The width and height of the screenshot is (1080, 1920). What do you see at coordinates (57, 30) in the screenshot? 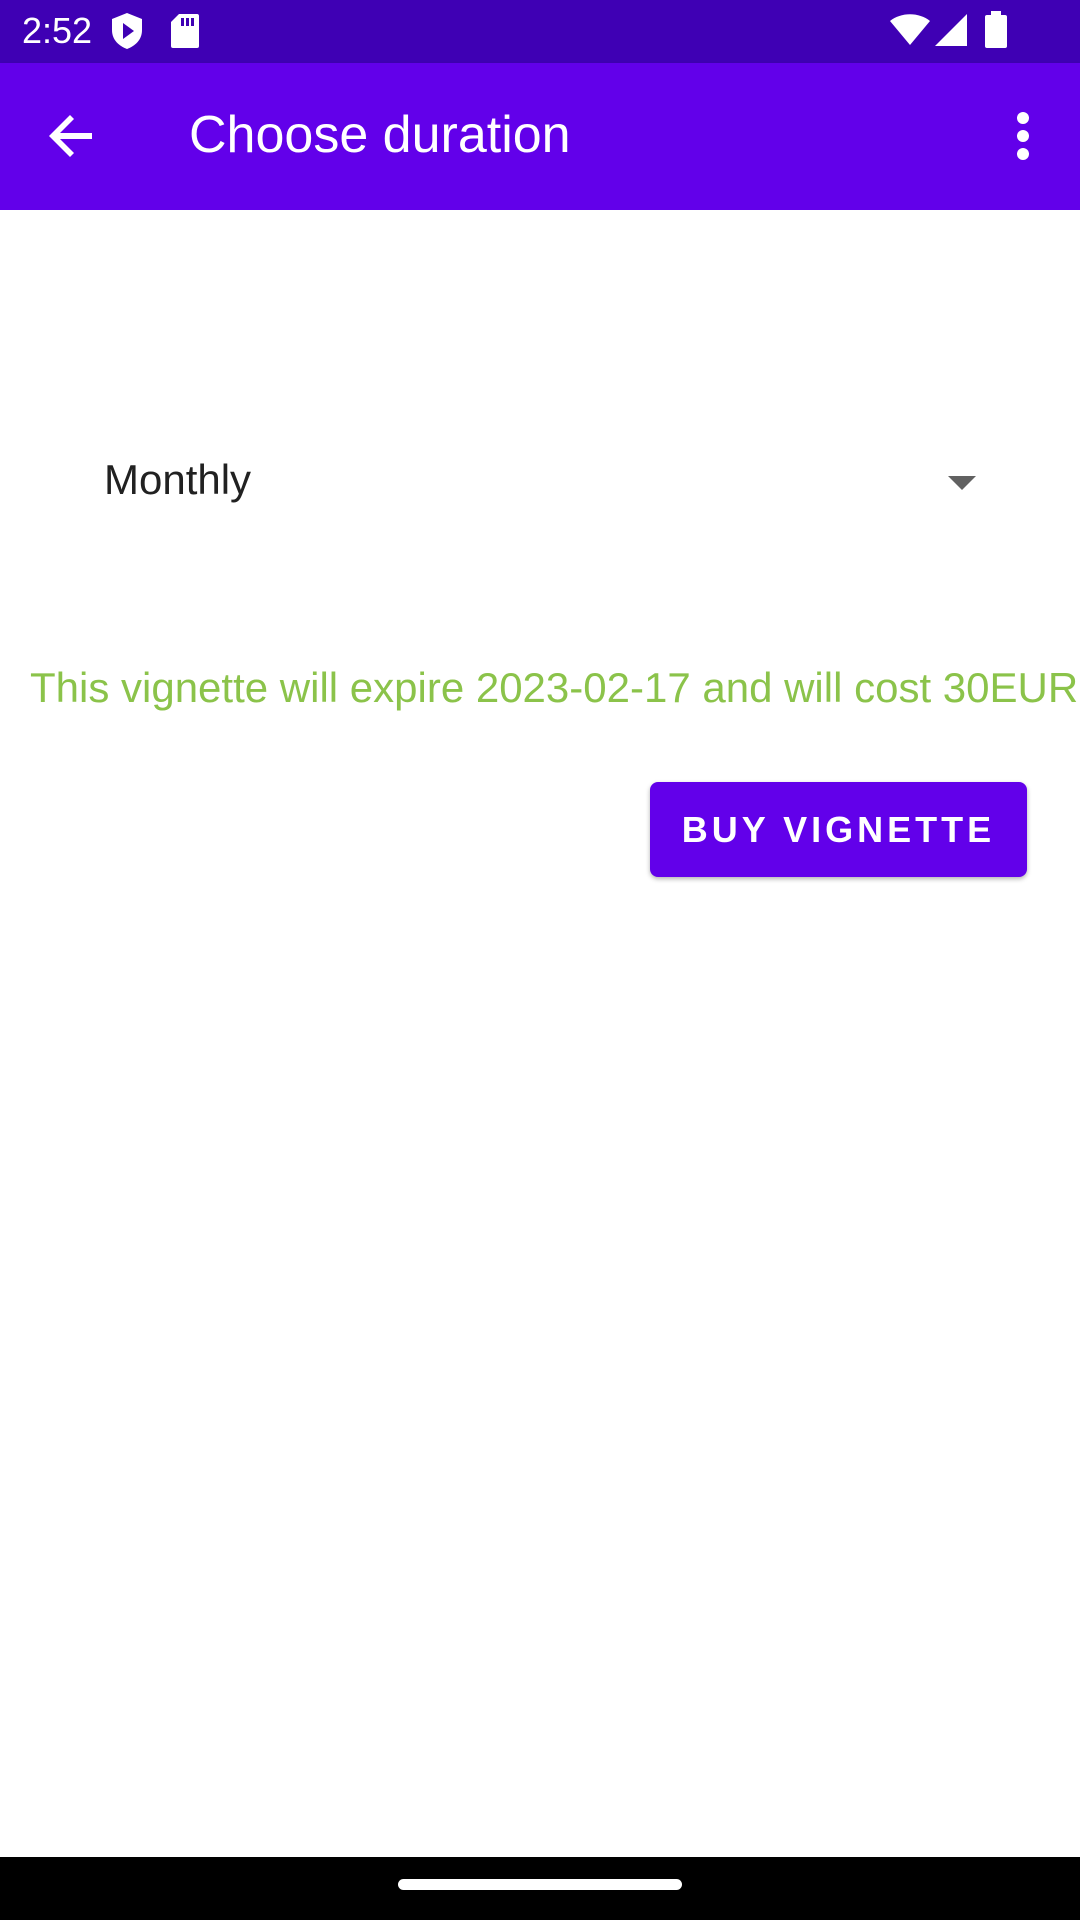
I see `status-time: 2:52` at bounding box center [57, 30].